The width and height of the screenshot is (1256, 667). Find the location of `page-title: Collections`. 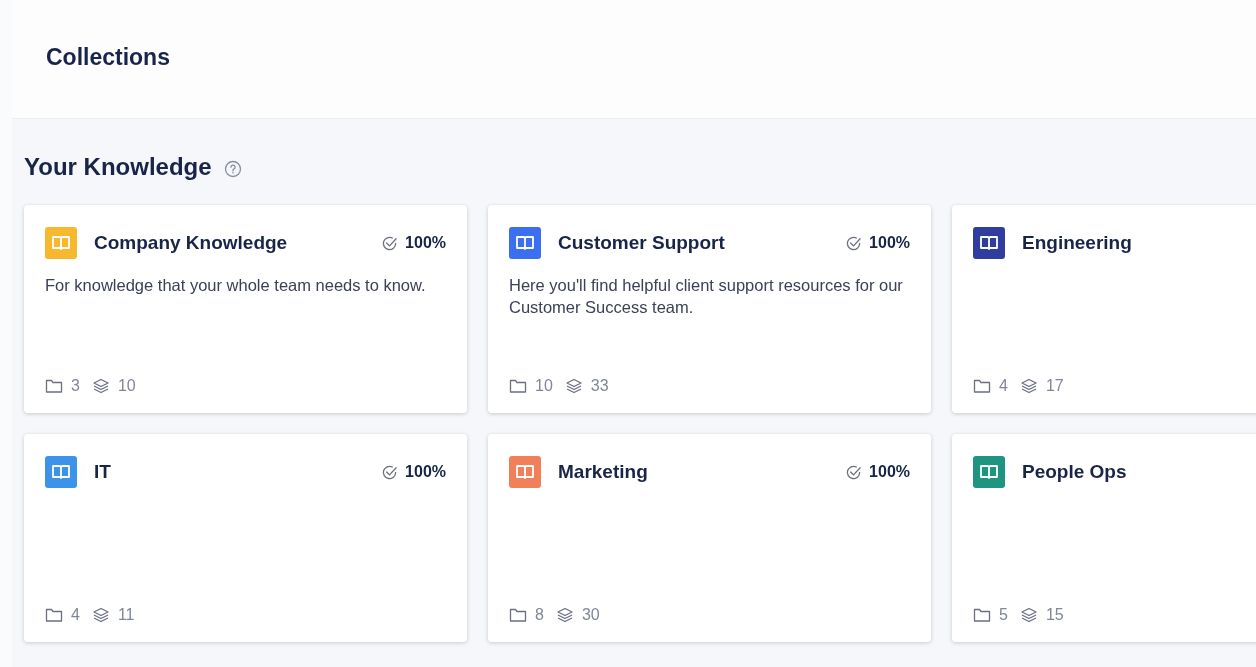

page-title: Collections is located at coordinates (108, 57).